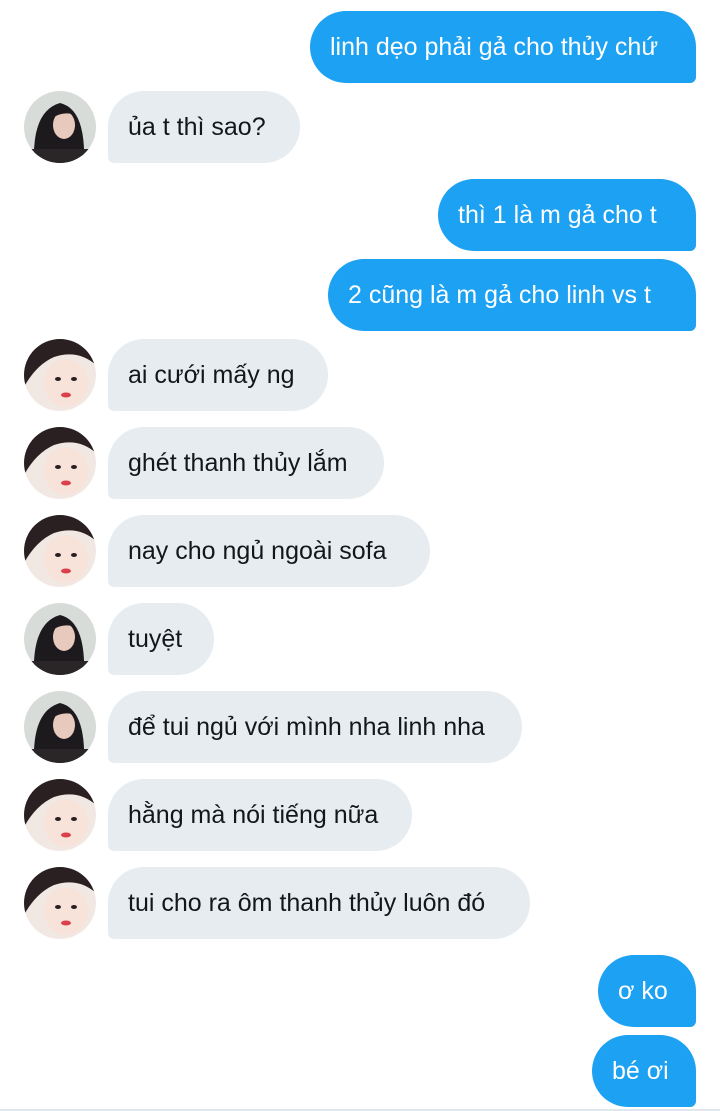  I want to click on sent-message-bubble: 2 cũng là m gả cho linh vs t, so click(512, 295).